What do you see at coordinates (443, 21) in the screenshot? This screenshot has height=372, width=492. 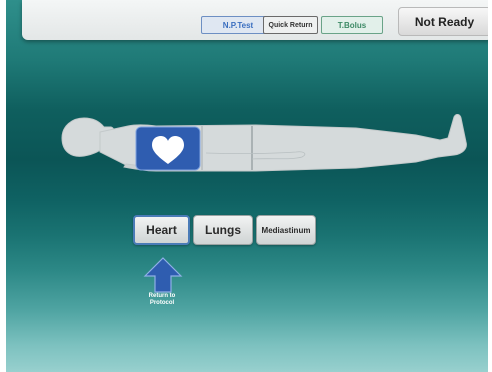 I see `status-indicator: Not Ready` at bounding box center [443, 21].